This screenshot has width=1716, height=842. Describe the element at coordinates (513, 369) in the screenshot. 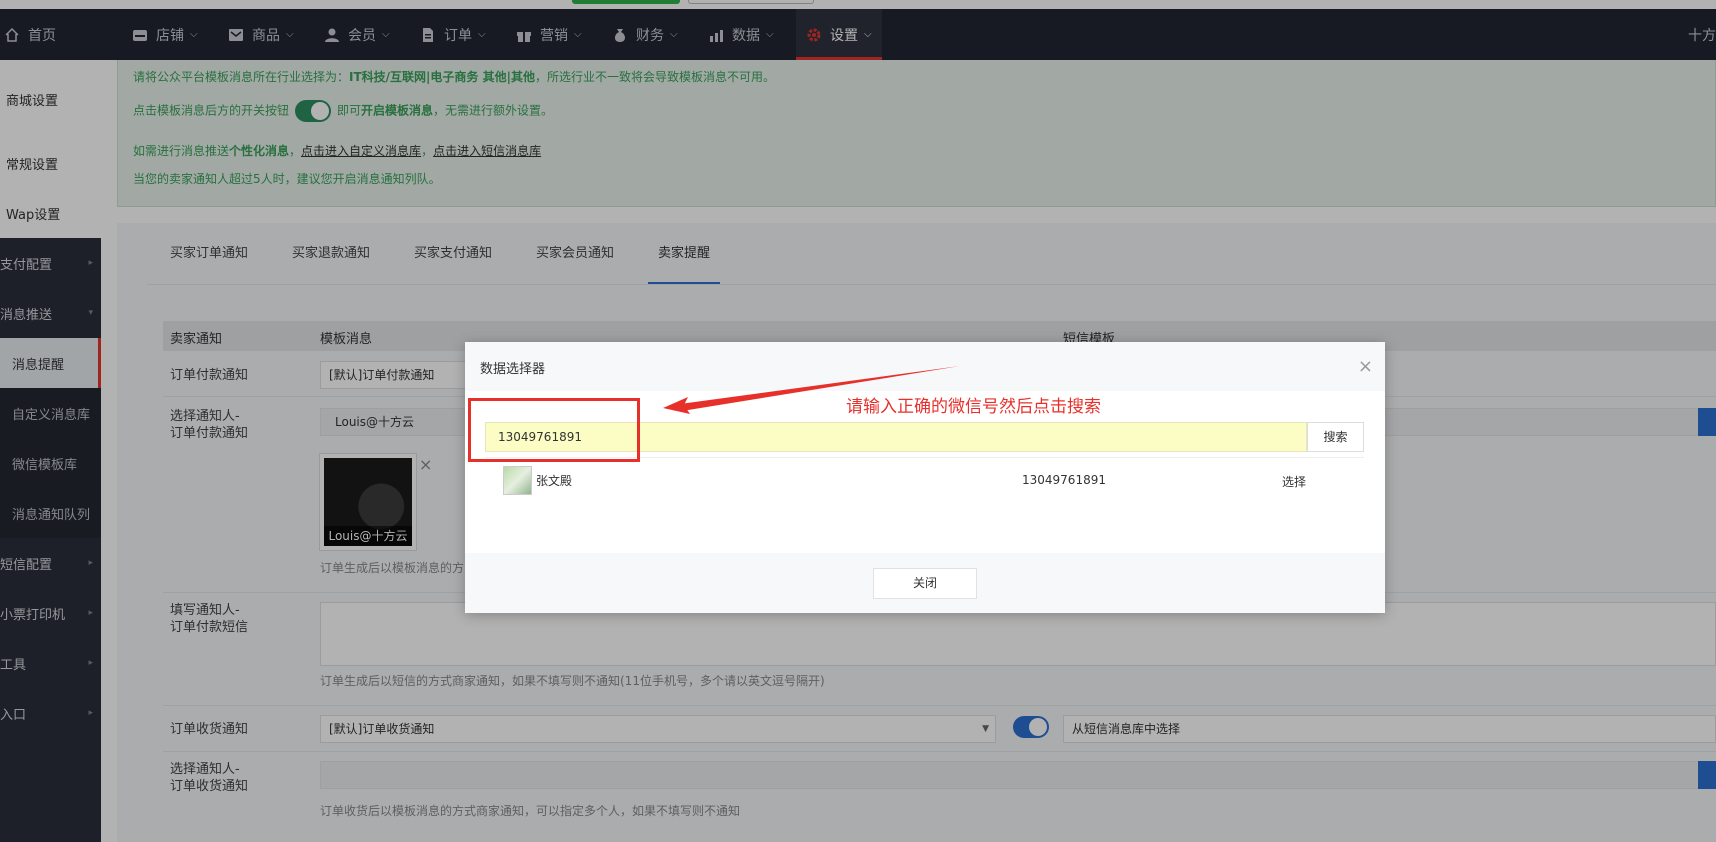

I see `dialog-title: 数据选择器` at that location.